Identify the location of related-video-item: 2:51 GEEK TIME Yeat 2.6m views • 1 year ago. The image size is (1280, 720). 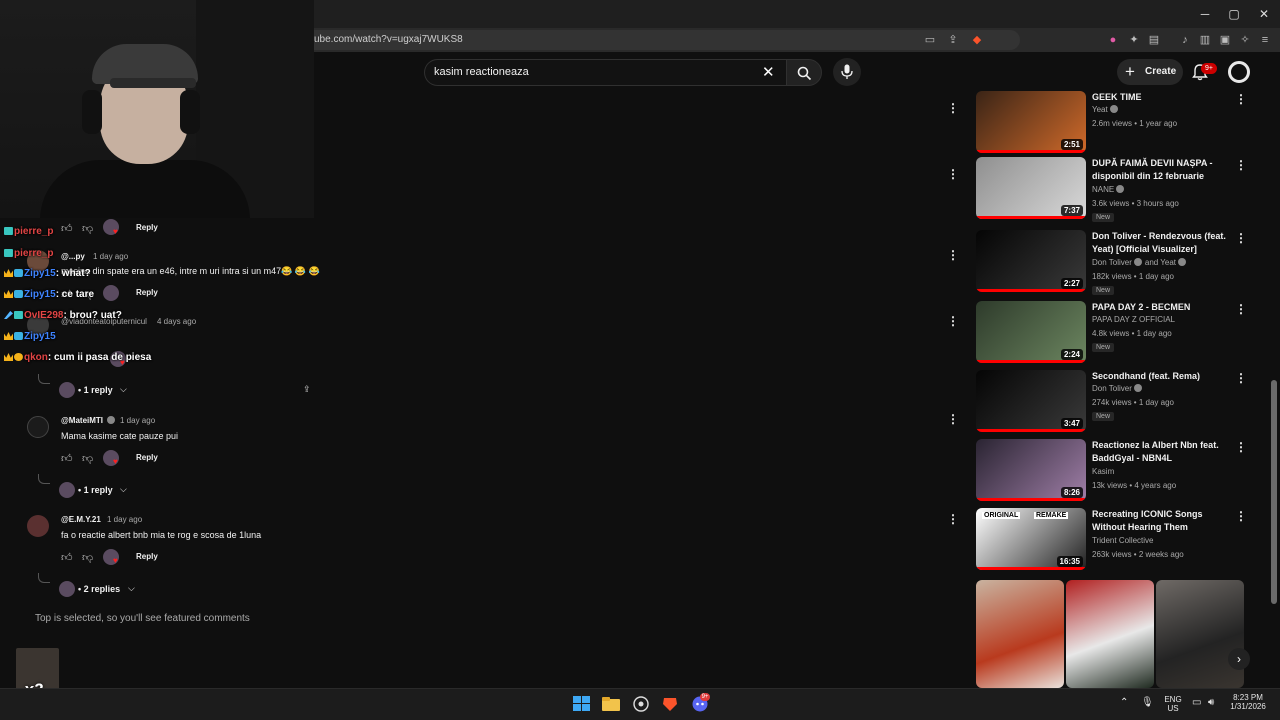
(1121, 124).